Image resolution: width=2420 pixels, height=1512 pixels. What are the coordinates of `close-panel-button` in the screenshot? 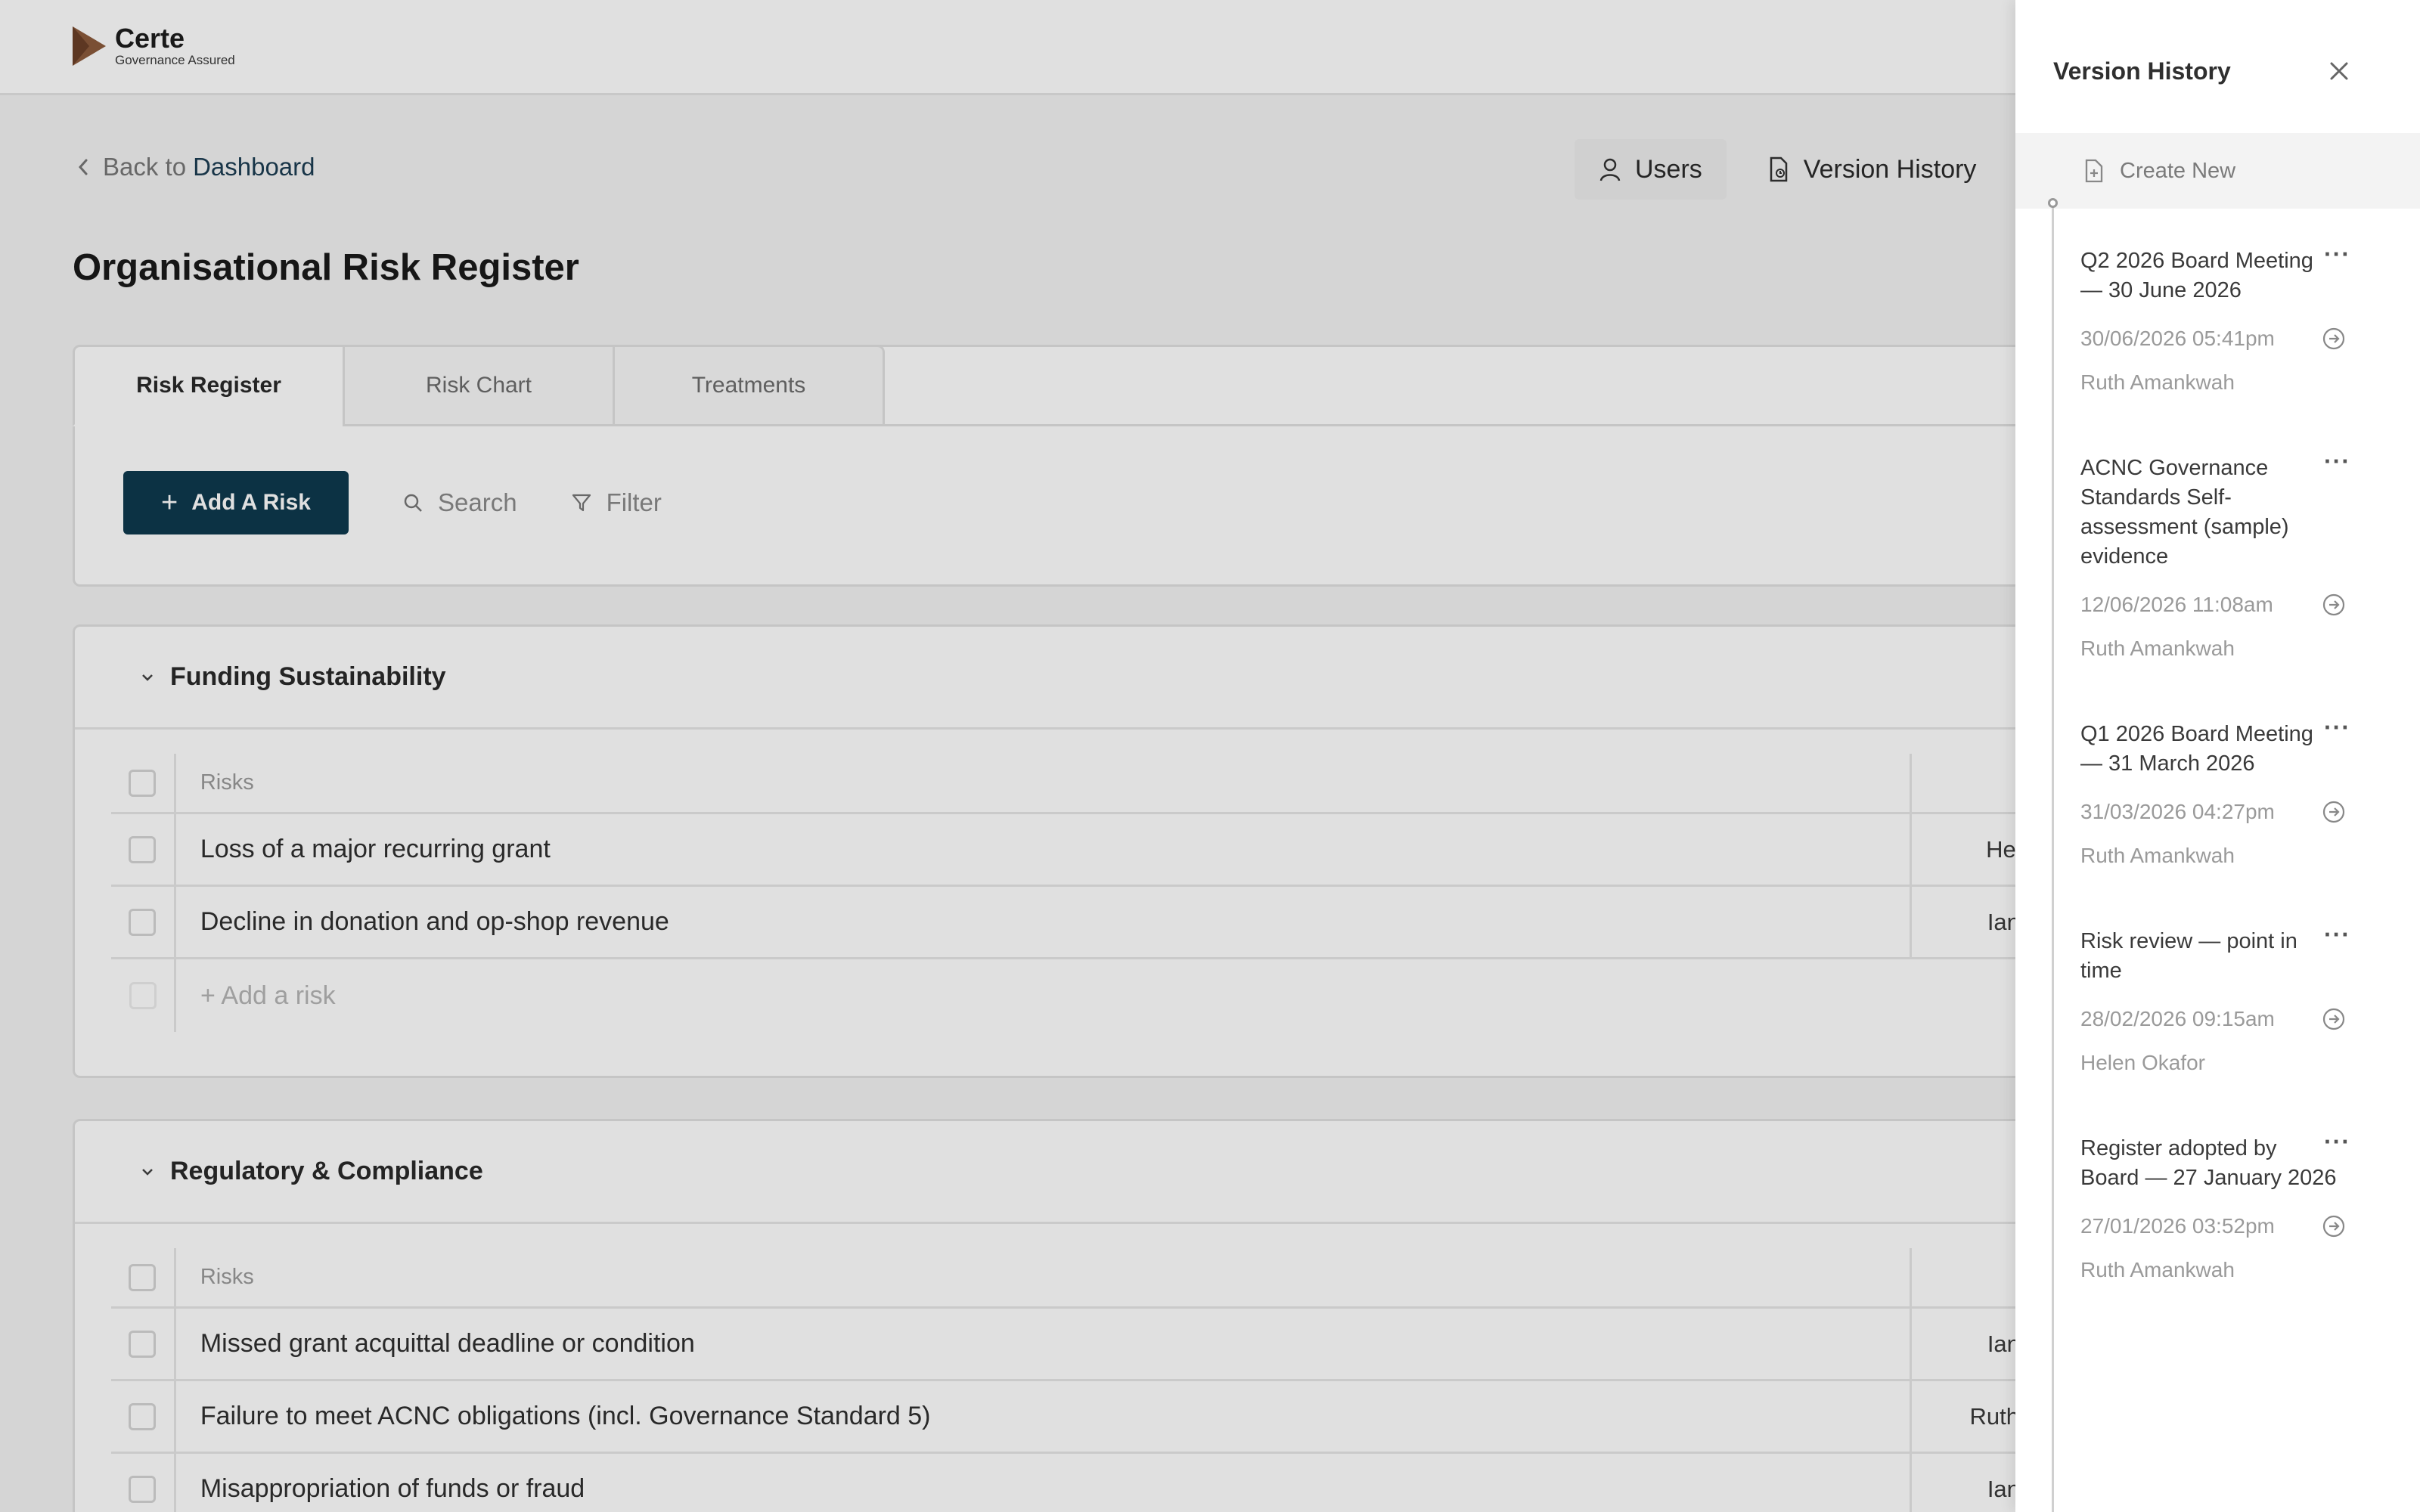 It's located at (2339, 71).